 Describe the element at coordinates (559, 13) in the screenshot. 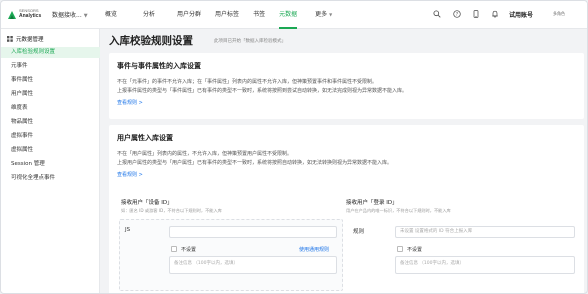

I see `user-role: 多角色` at that location.